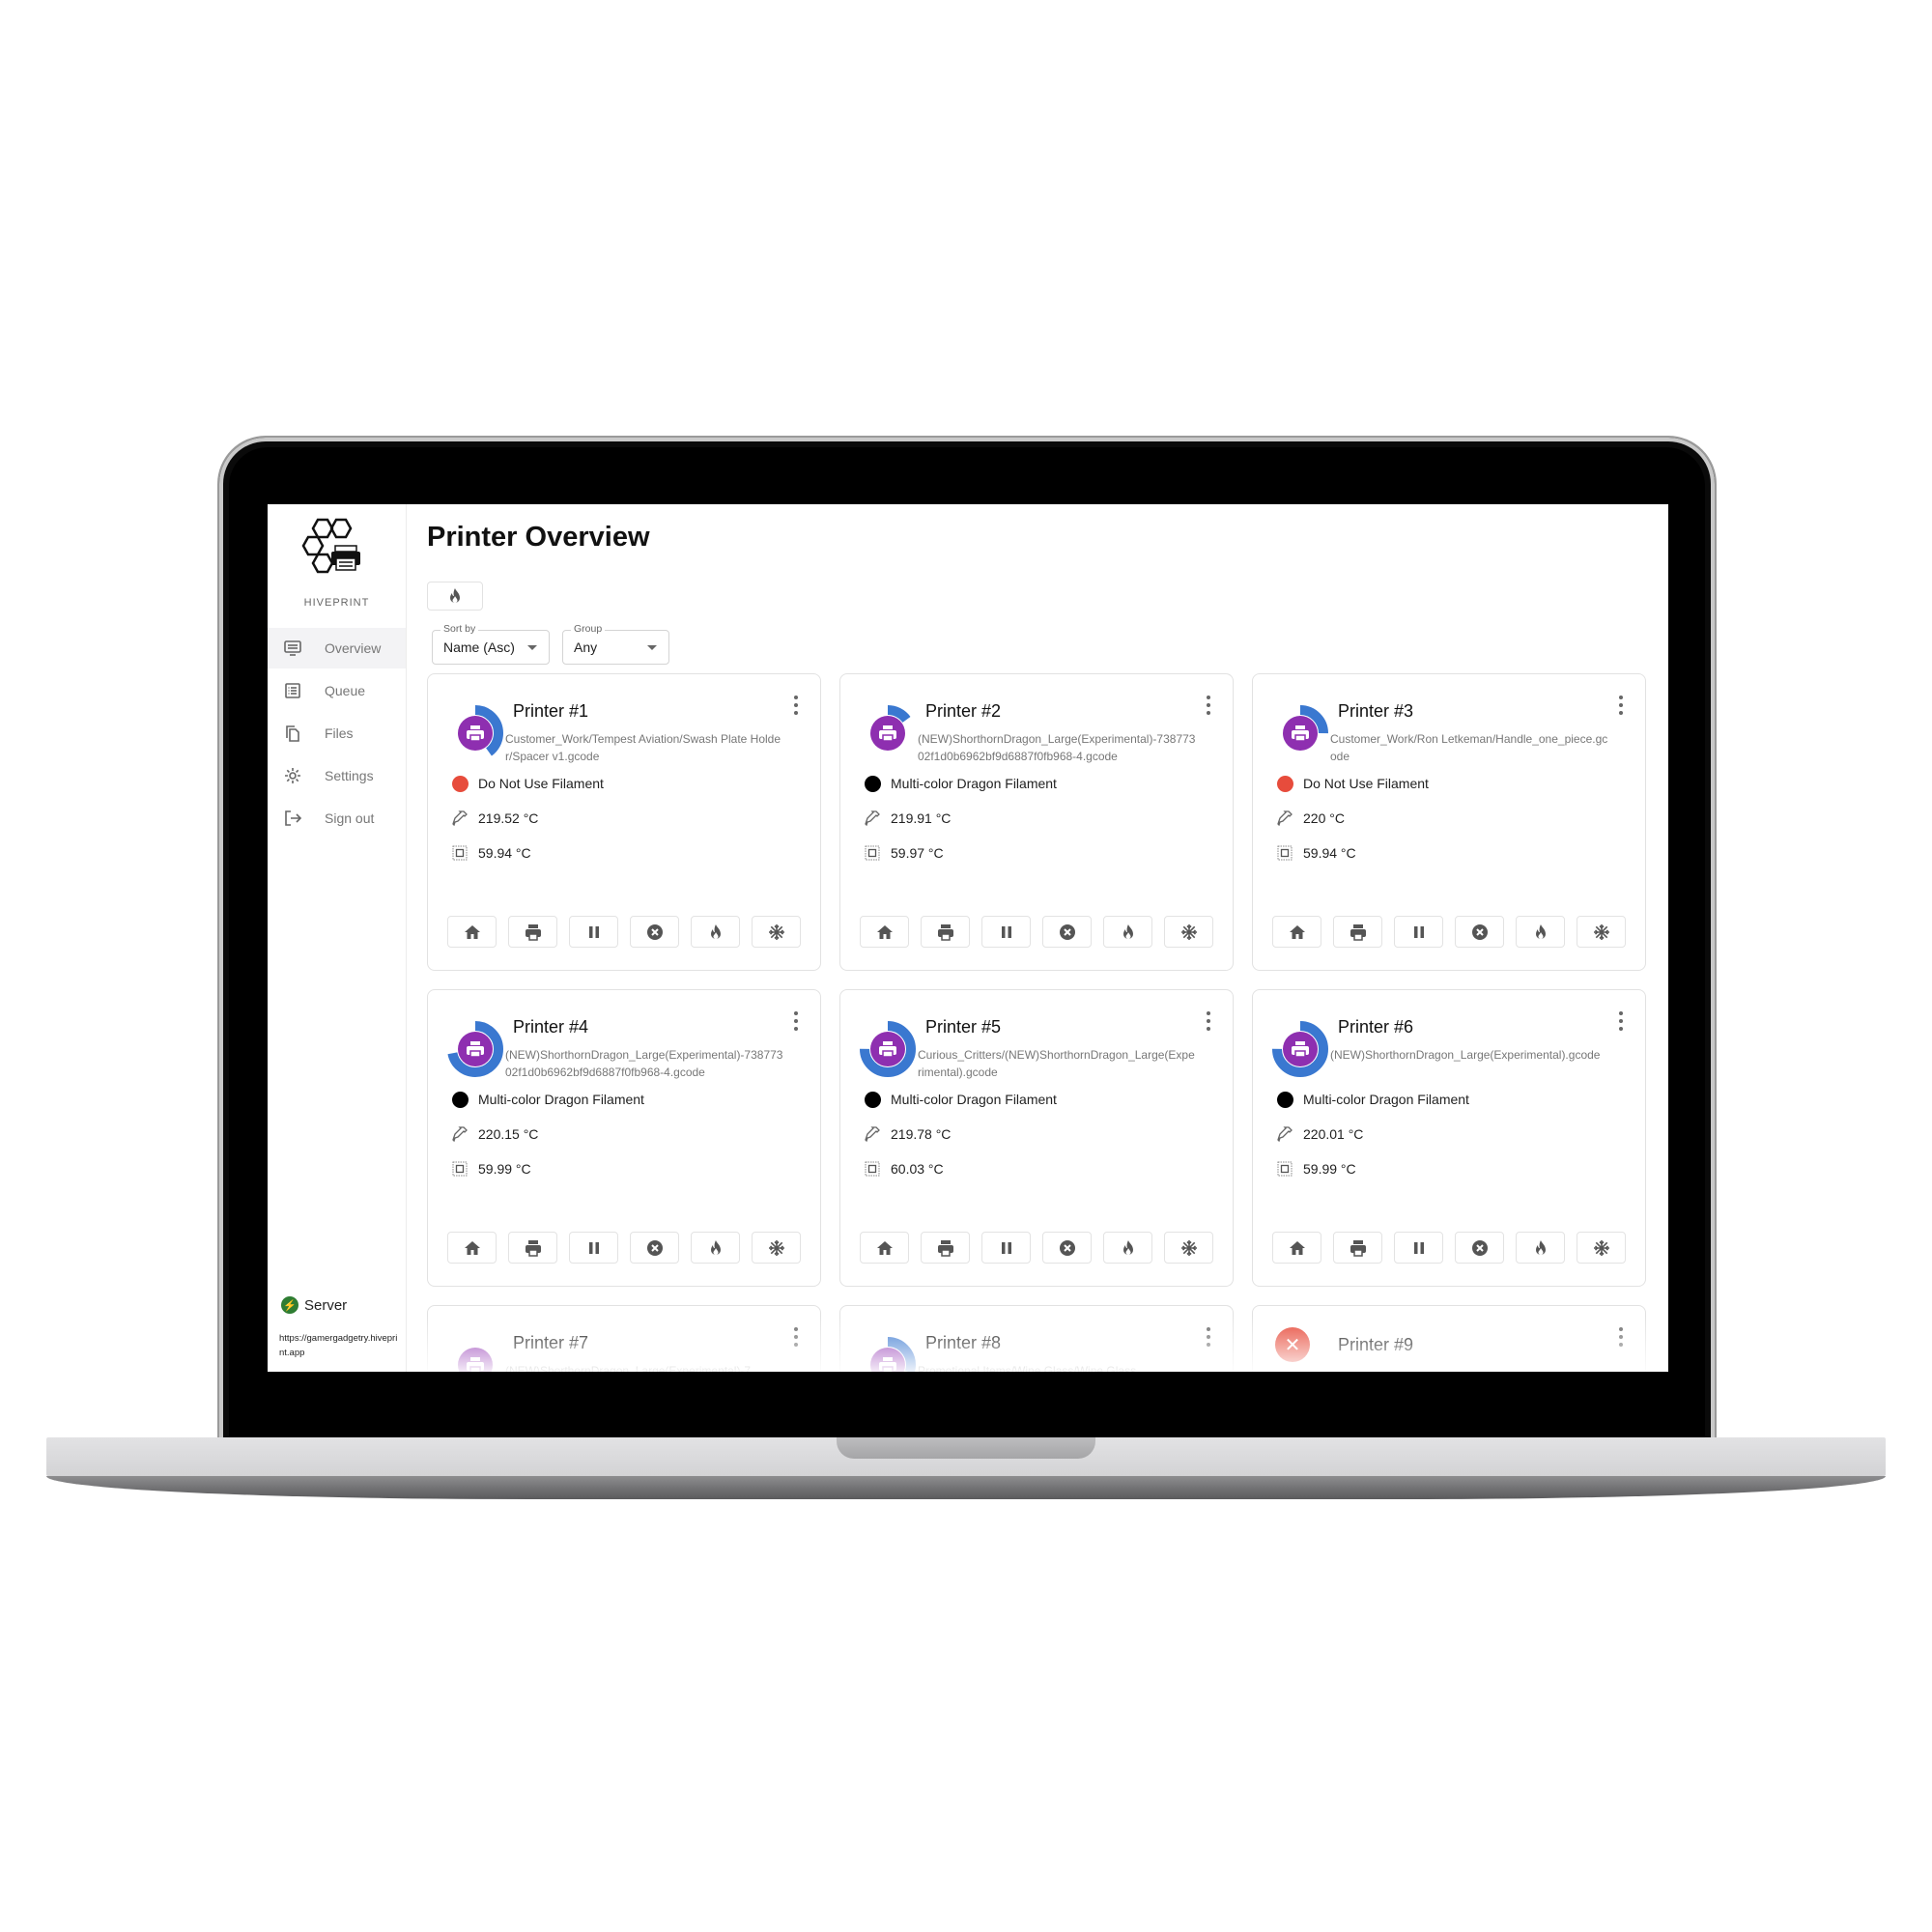  What do you see at coordinates (491, 644) in the screenshot?
I see `sort-by-select: Sort by Name (Asc)` at bounding box center [491, 644].